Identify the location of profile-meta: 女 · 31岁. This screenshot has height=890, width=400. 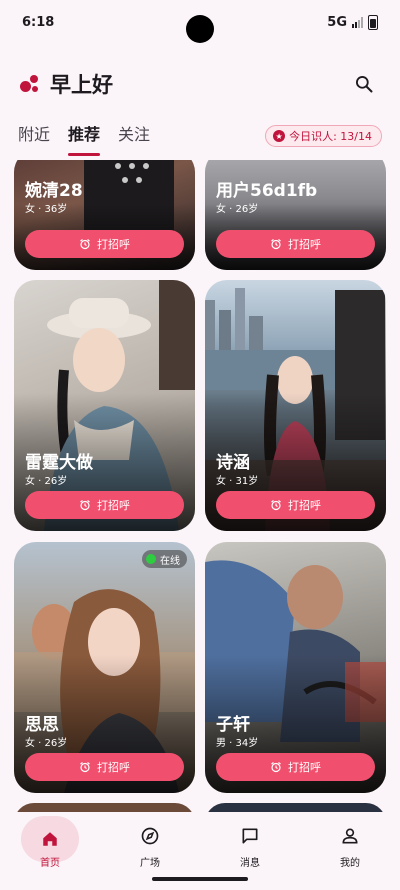
(237, 481).